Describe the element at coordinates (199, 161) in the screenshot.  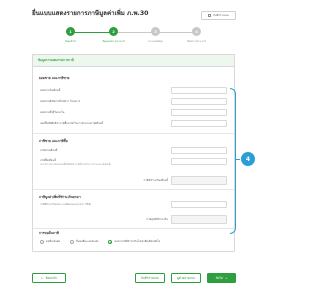
I see `input-tax-input` at that location.